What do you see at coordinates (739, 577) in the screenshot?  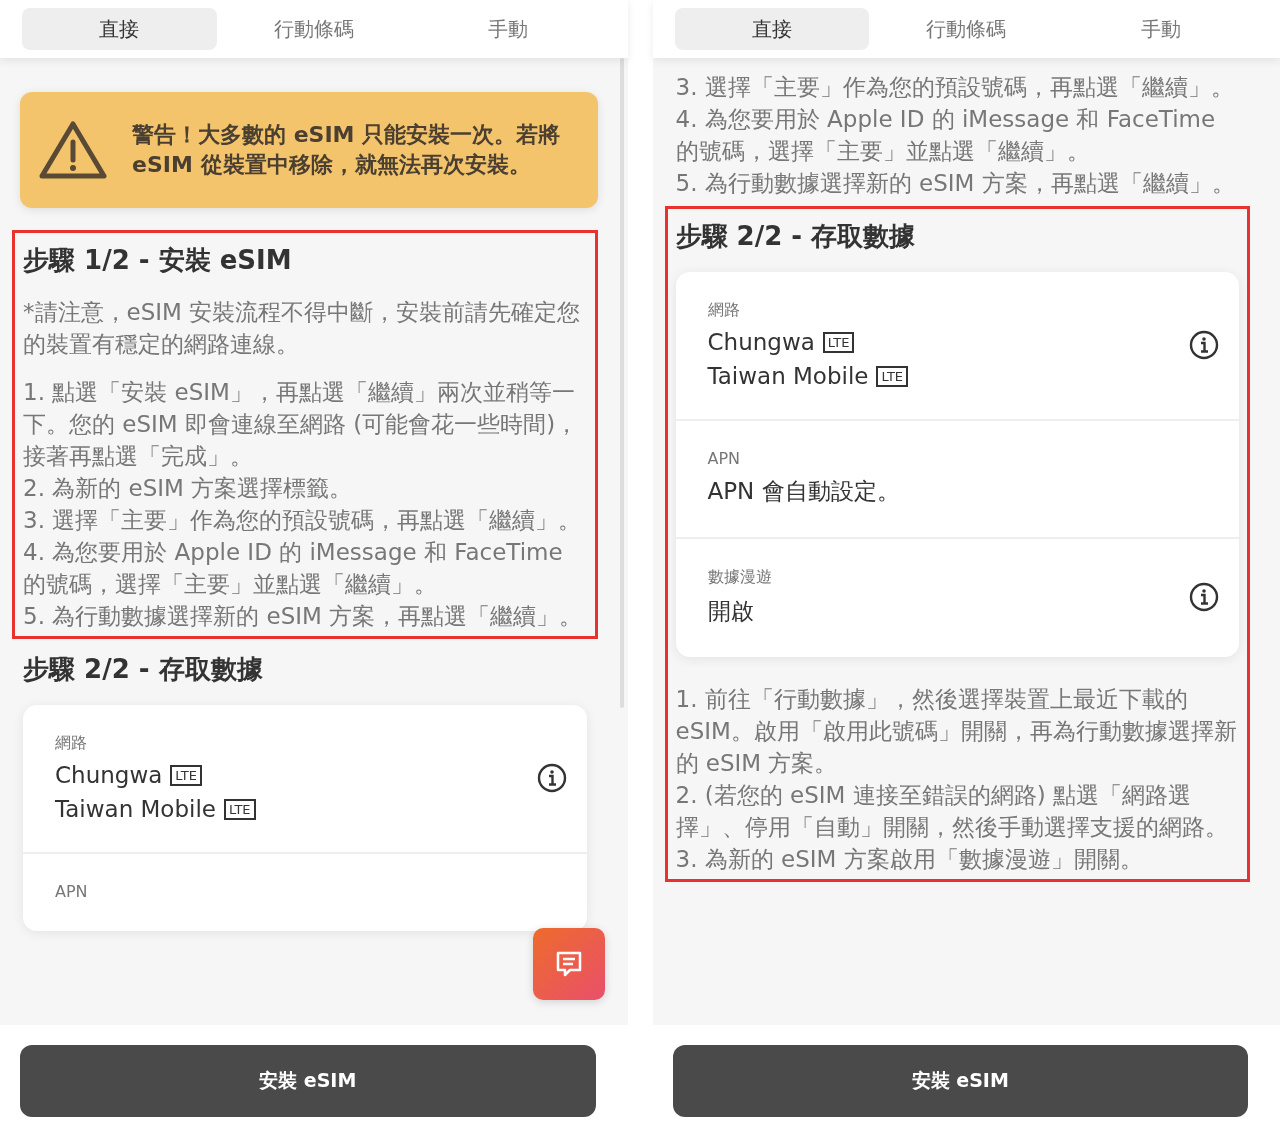 I see `row-label: 數據漫遊` at bounding box center [739, 577].